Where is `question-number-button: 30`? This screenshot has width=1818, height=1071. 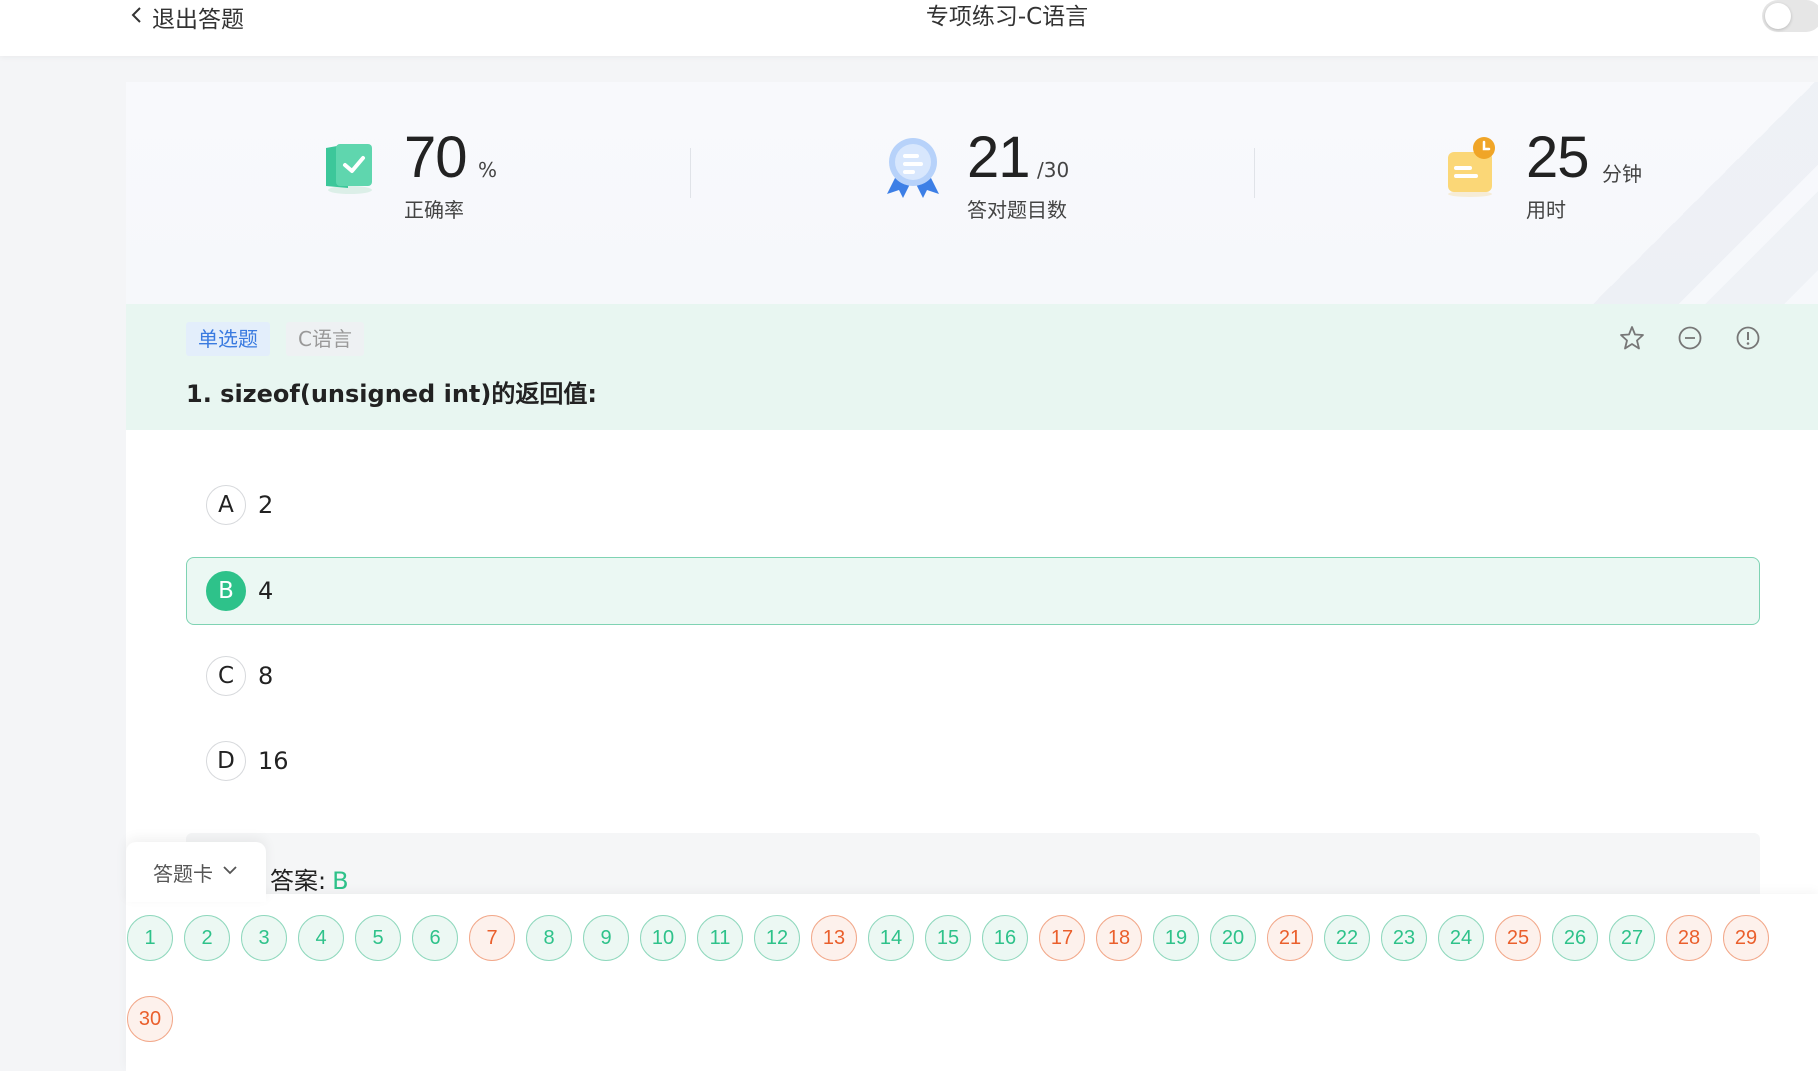
question-number-button: 30 is located at coordinates (150, 1019).